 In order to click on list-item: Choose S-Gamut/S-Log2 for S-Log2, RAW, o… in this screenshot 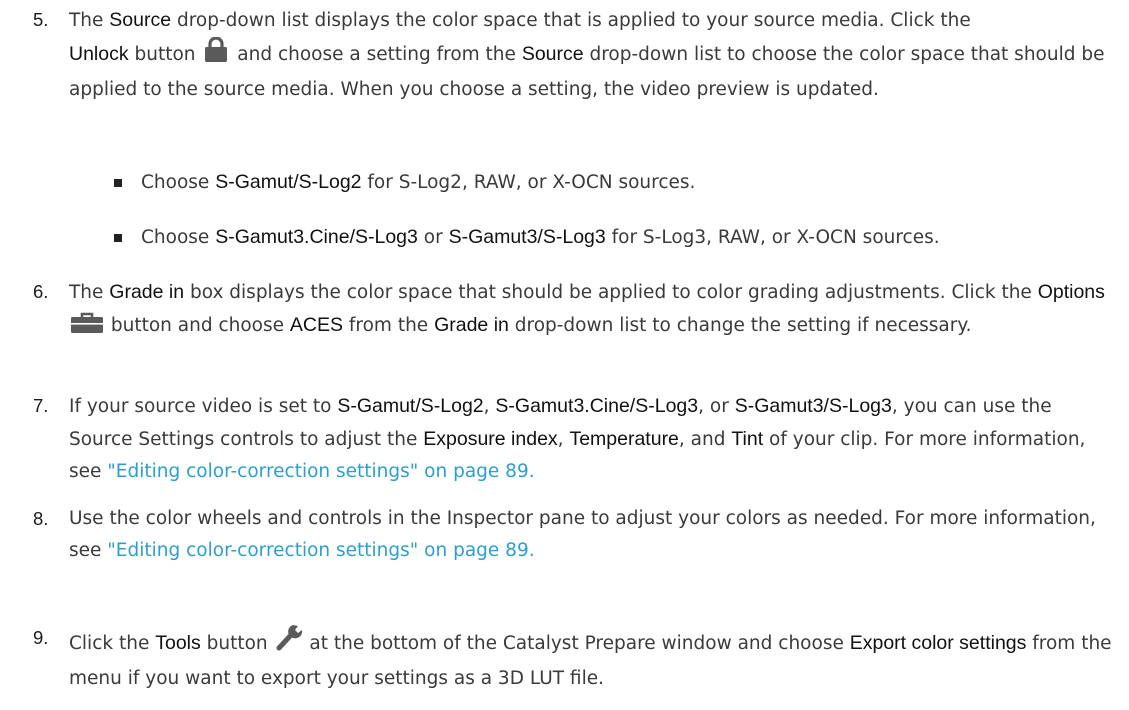, I will do `click(404, 182)`.